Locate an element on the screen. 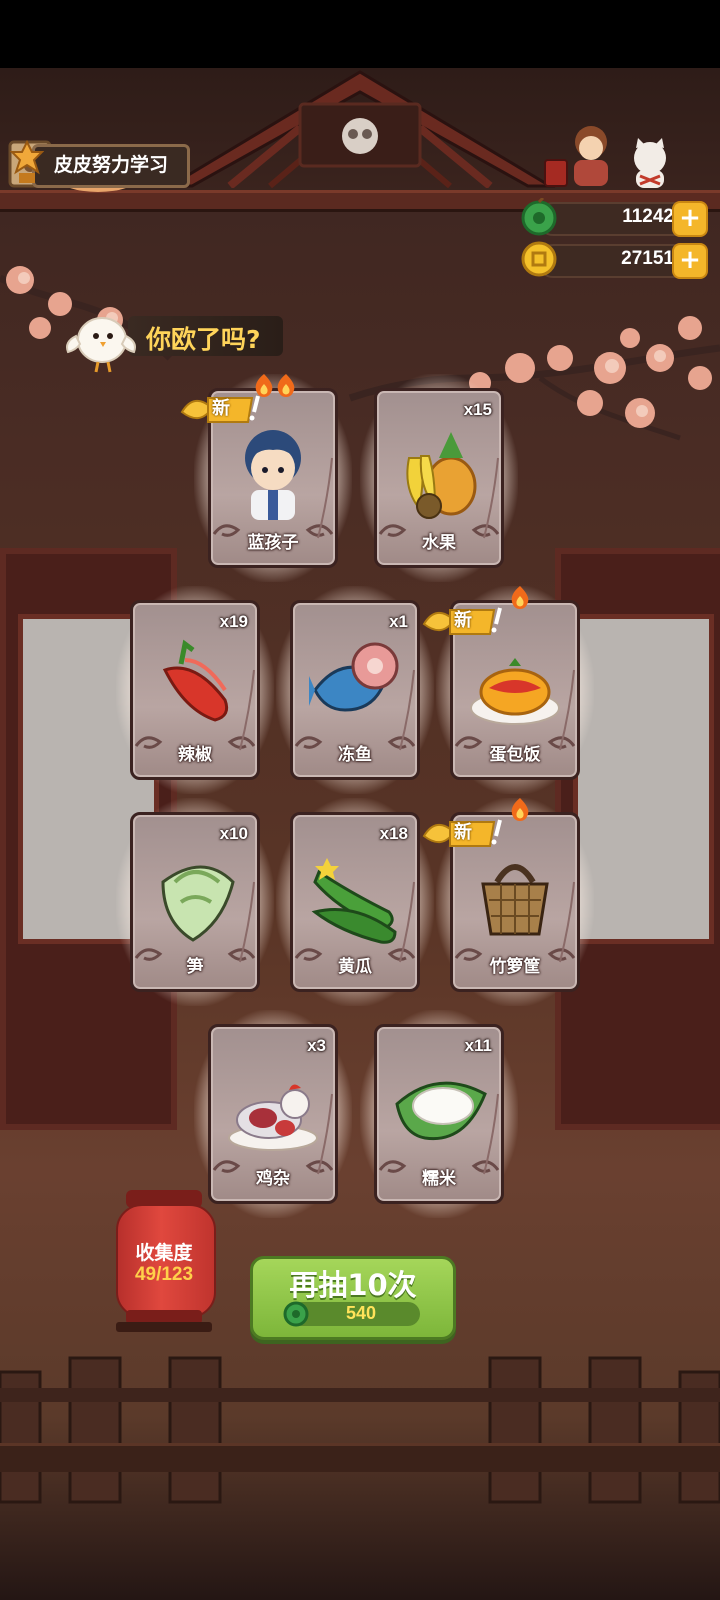  card-name: 蓝孩子 is located at coordinates (273, 543).